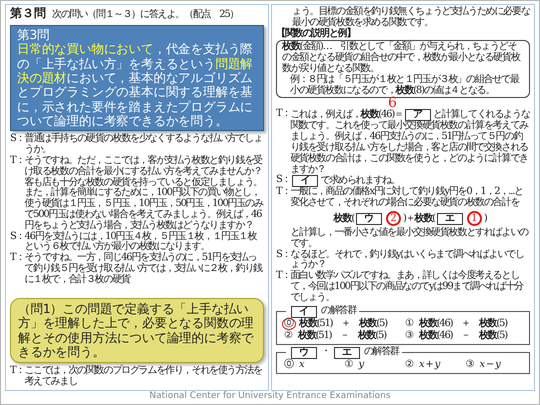  What do you see at coordinates (137, 331) in the screenshot?
I see `question-callout: （問1）この問題で定義する「上手な払い方」を理解した上で，必要となる関数の理解とその使用方法について論理的に考察できるかを問う。` at bounding box center [137, 331].